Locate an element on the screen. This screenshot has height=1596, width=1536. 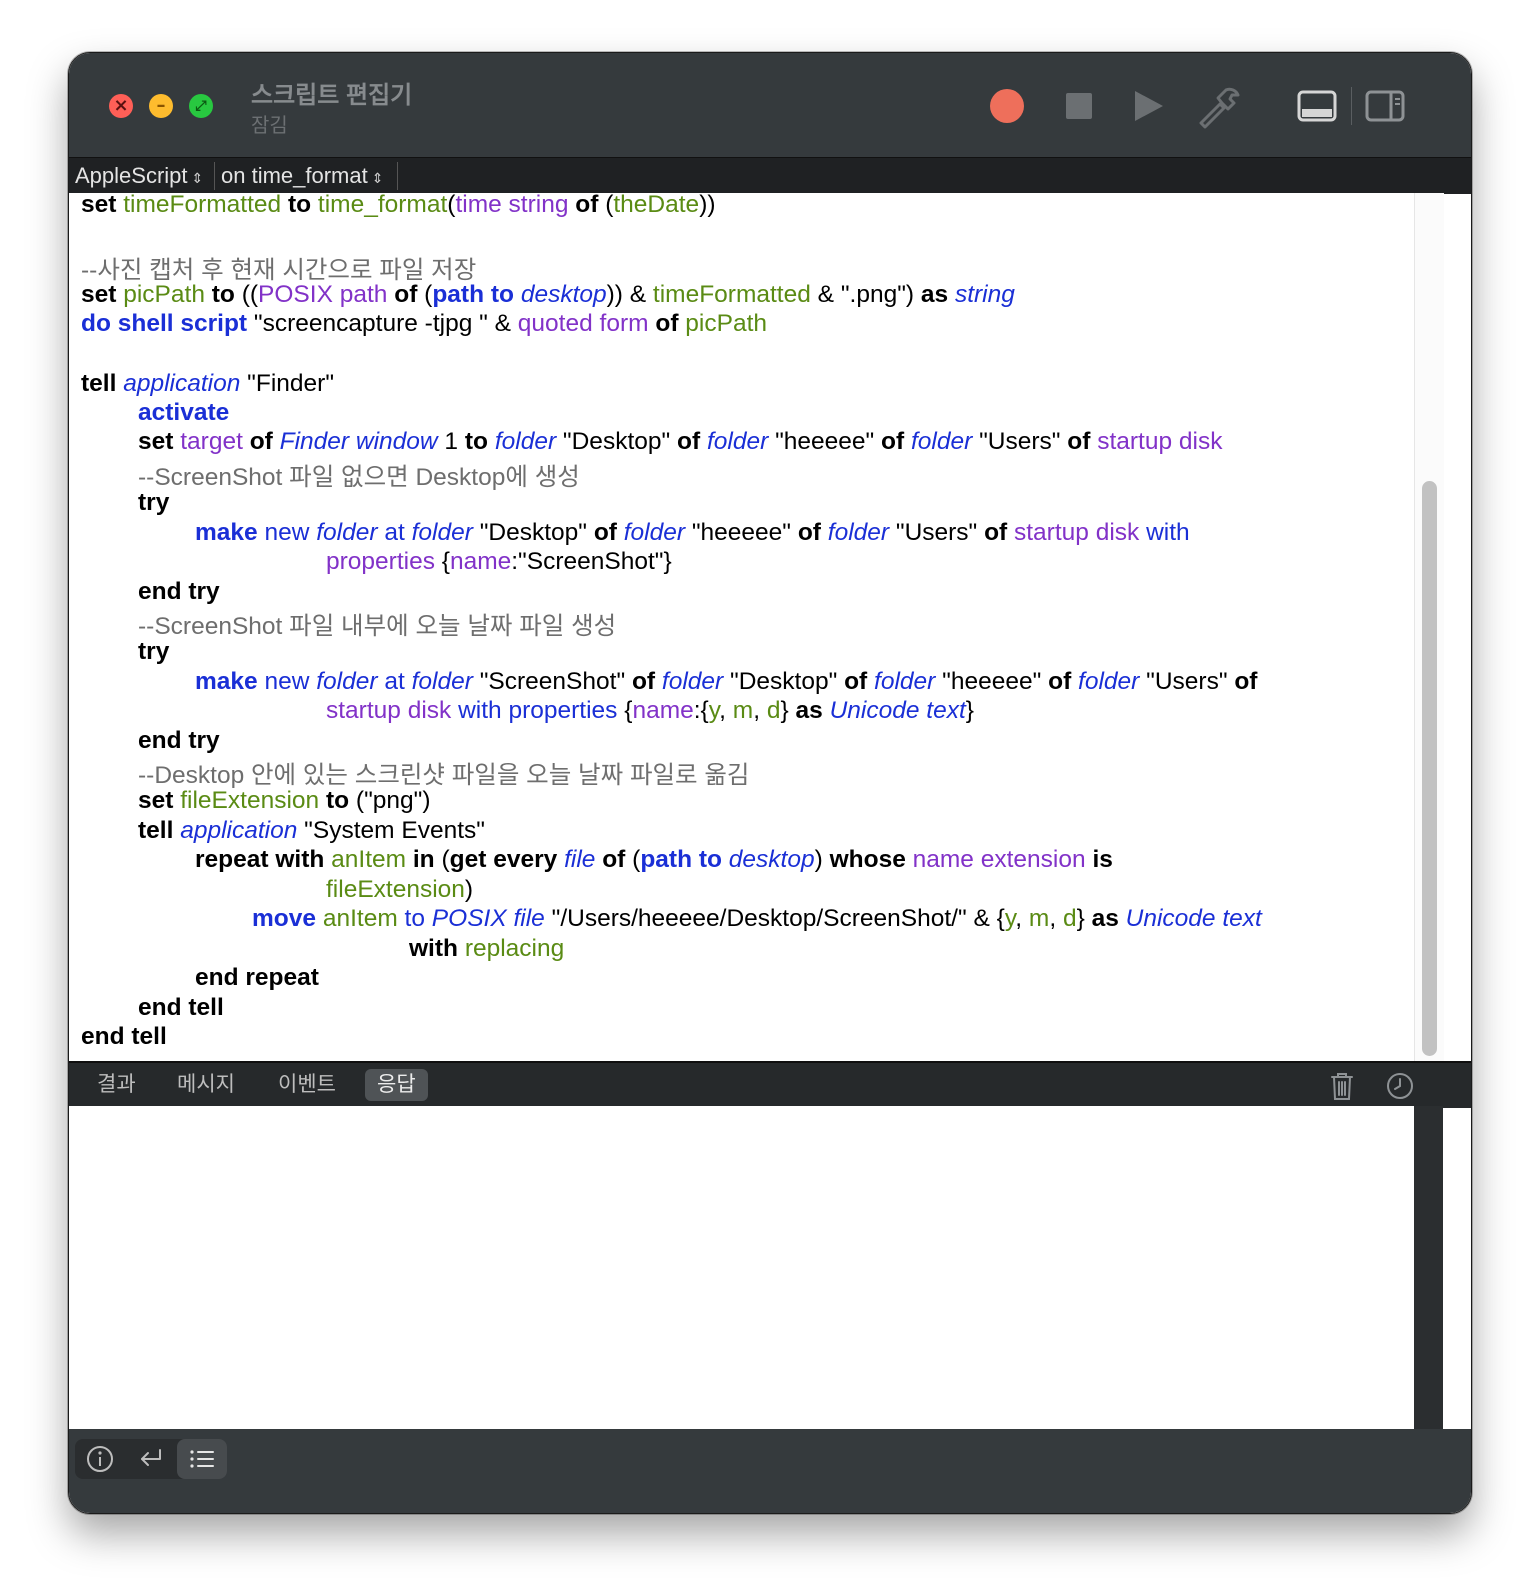
zoom-icon: ⤢ is located at coordinates (201, 106).